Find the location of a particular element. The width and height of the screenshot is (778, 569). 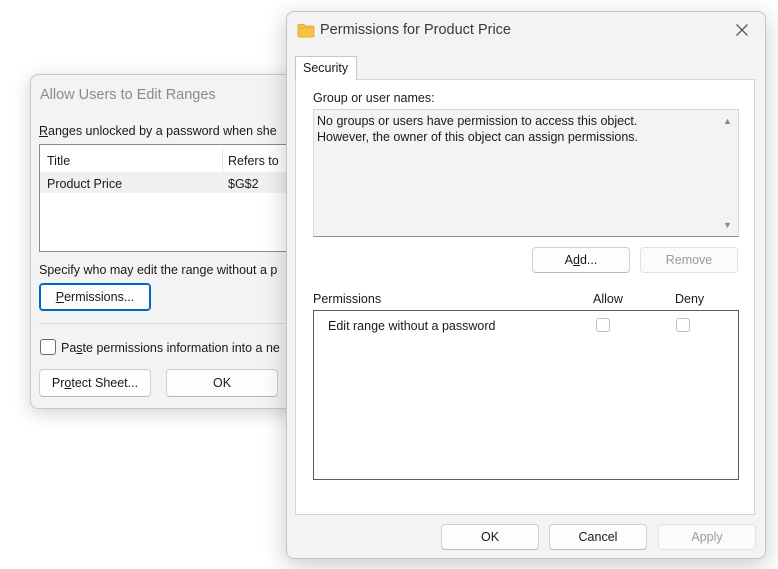

tab-security: Security is located at coordinates (326, 68).